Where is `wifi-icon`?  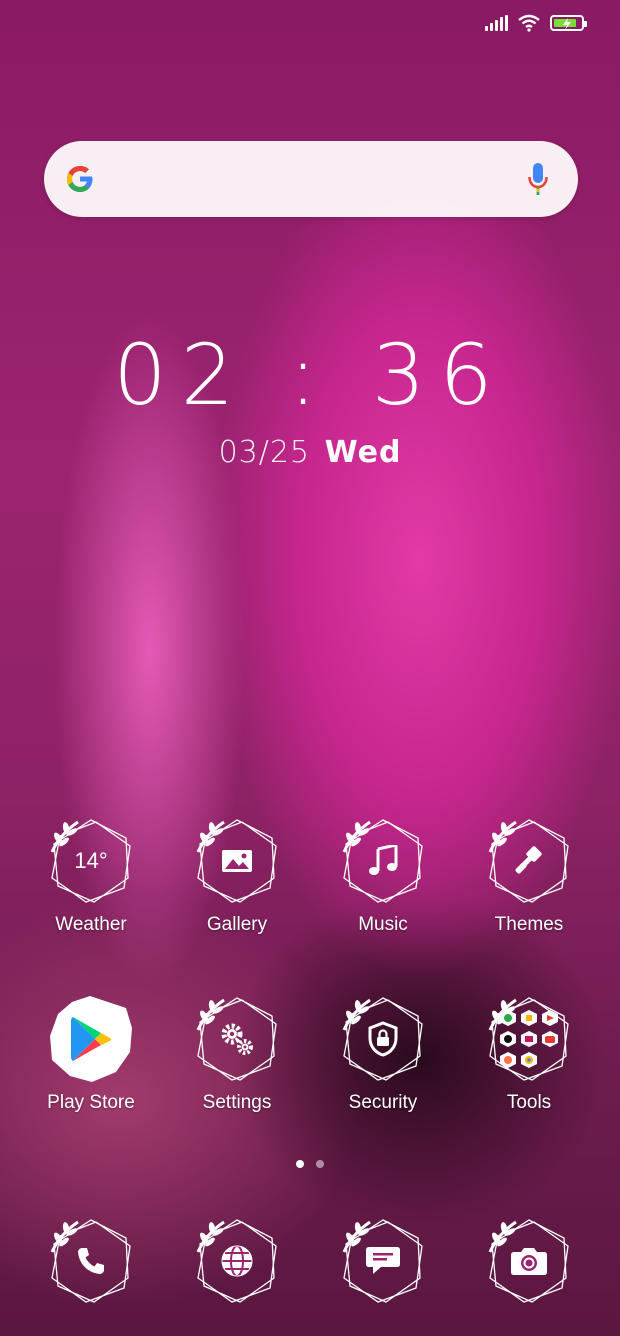 wifi-icon is located at coordinates (529, 23).